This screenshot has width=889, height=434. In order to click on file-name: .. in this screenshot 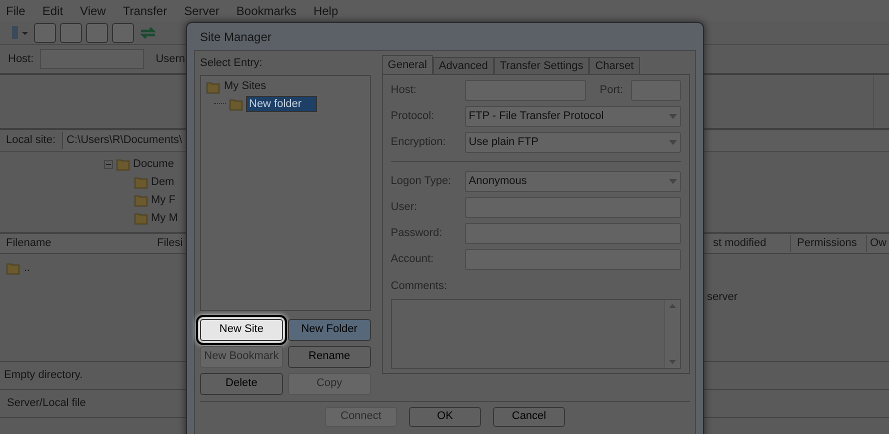, I will do `click(27, 268)`.